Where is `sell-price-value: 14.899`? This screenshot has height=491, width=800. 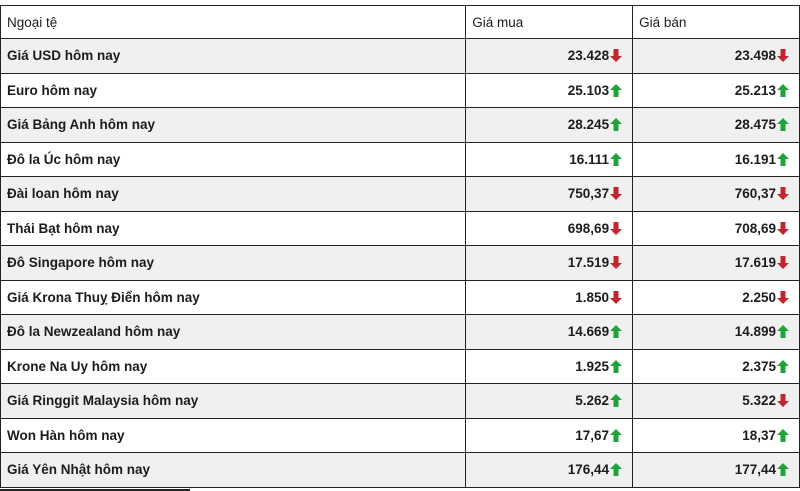 sell-price-value: 14.899 is located at coordinates (755, 332).